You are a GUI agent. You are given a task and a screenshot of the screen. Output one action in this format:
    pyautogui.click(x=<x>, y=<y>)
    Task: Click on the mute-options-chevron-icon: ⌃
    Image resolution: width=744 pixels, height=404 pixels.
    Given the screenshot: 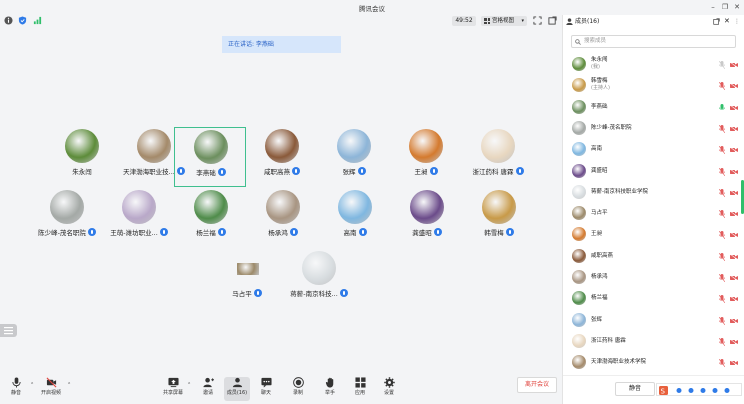 What is the action you would take?
    pyautogui.click(x=32, y=385)
    